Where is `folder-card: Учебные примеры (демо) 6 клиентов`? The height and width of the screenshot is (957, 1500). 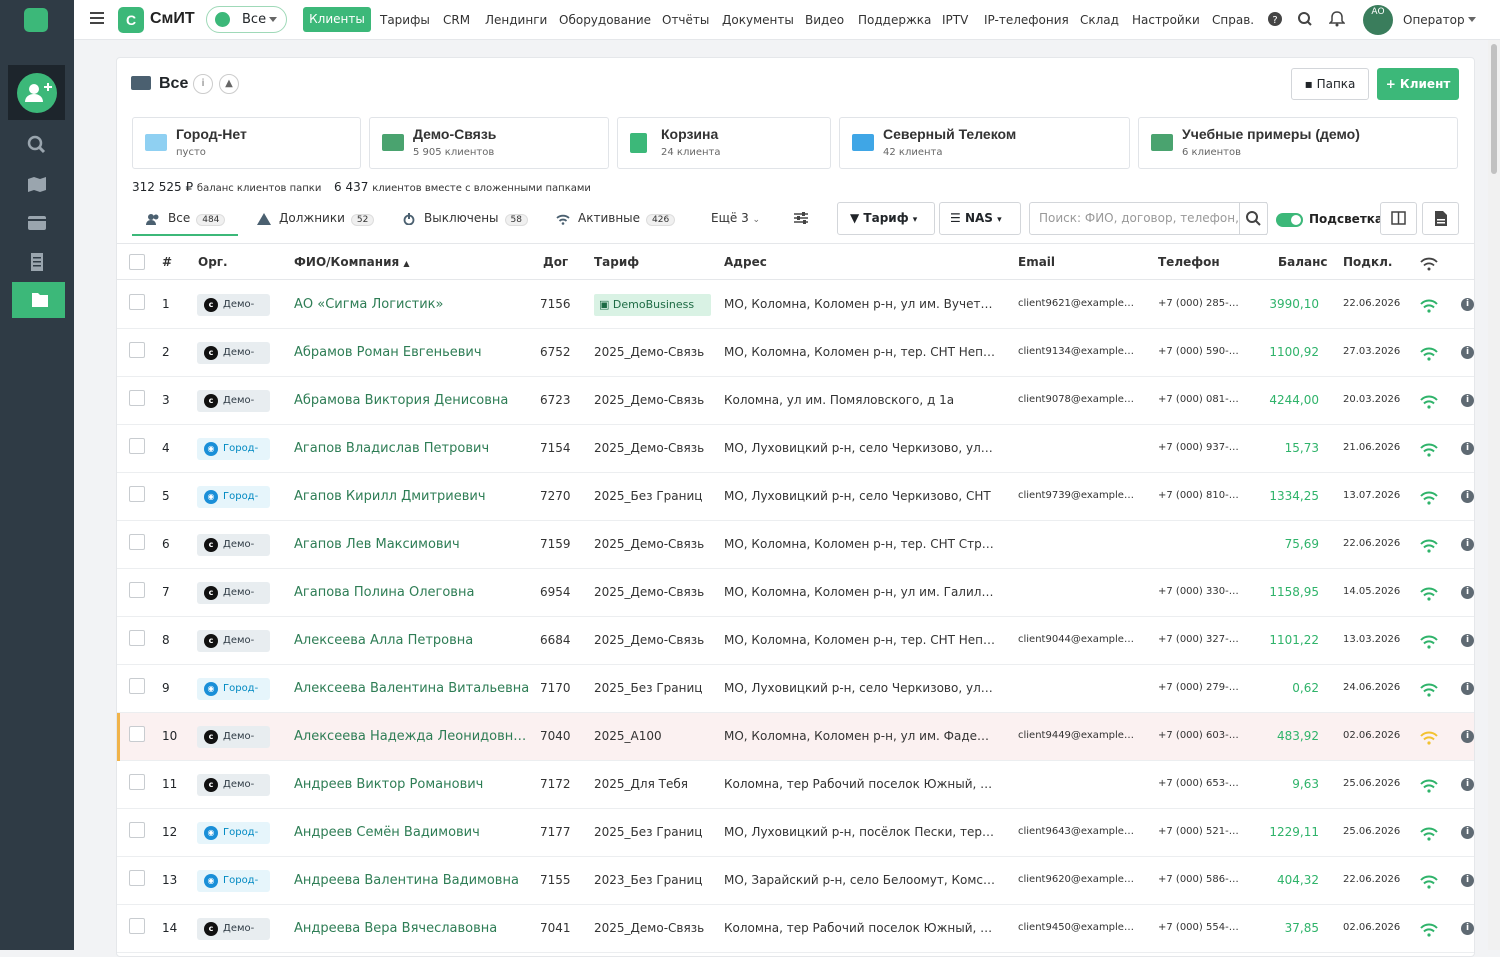
folder-card: Учебные примеры (демо) 6 клиентов is located at coordinates (1298, 143).